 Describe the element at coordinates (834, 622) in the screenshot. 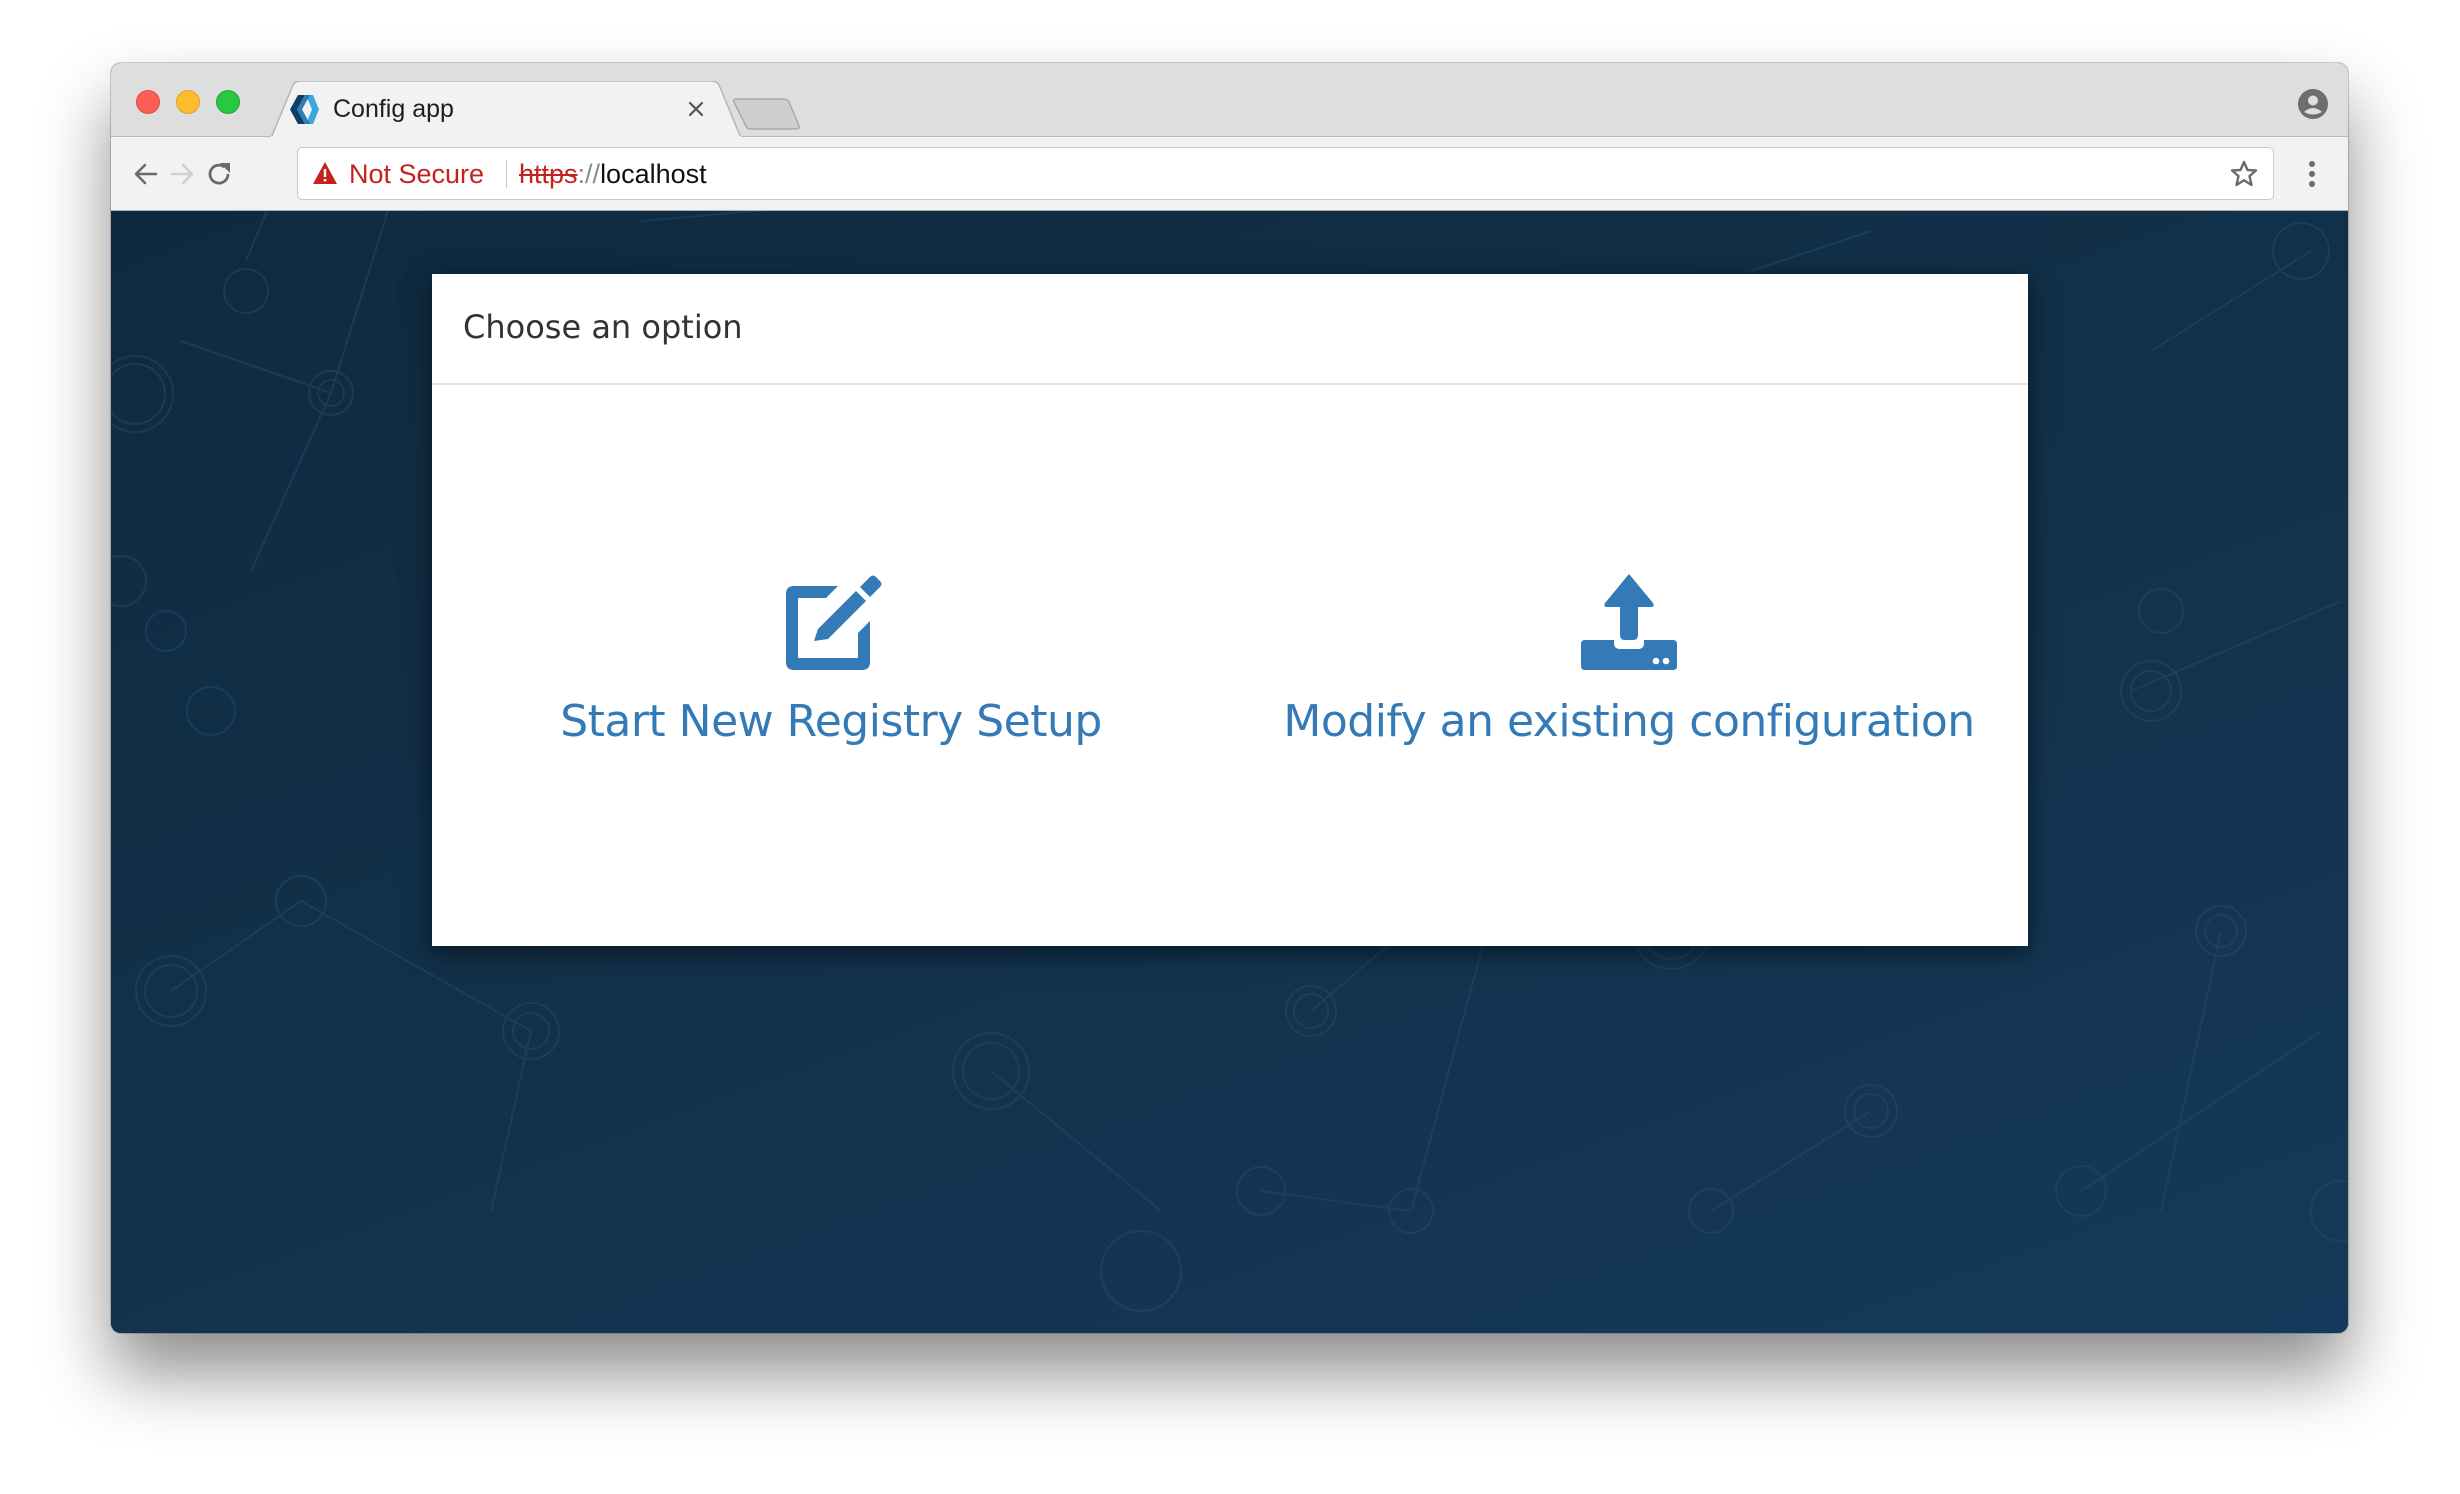

I see `edit-icon` at that location.